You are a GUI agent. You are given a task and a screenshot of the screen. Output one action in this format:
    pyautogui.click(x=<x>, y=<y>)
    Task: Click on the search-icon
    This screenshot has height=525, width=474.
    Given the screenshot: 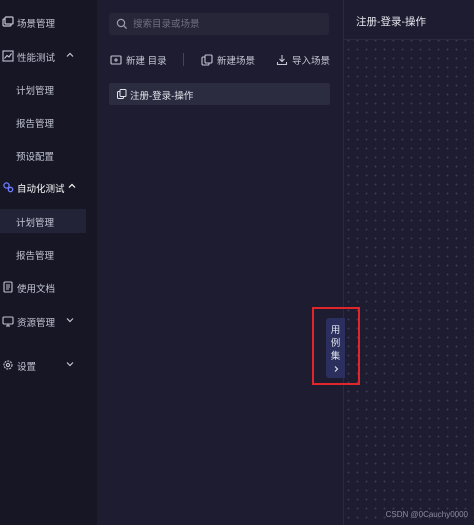 What is the action you would take?
    pyautogui.click(x=122, y=24)
    